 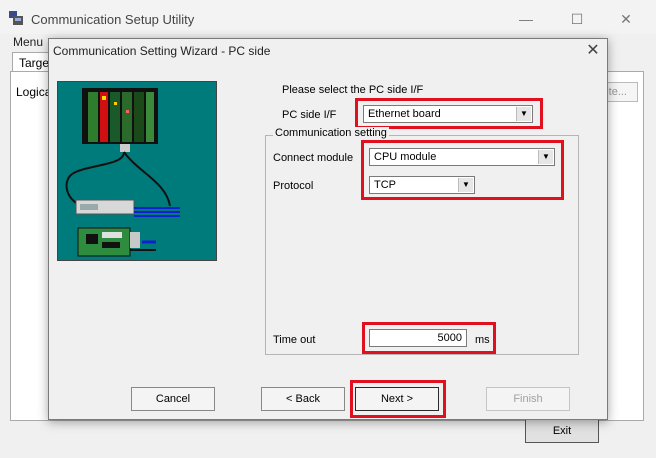 What do you see at coordinates (398, 399) in the screenshot?
I see `highlight-next` at bounding box center [398, 399].